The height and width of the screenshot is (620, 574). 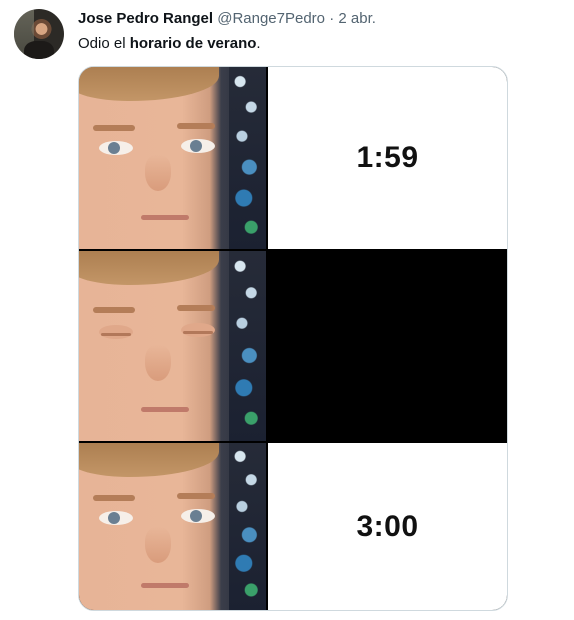 I want to click on face-photo-eyes-closed, so click(x=172, y=346).